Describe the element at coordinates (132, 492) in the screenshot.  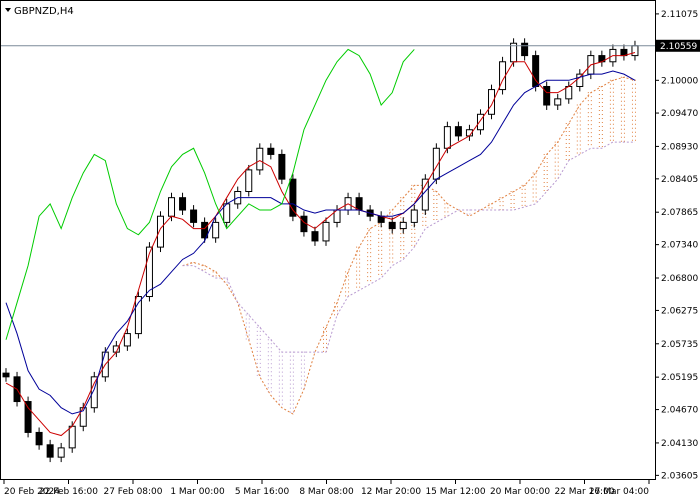
I see `x-tick-label: 27 Feb 08:00` at that location.